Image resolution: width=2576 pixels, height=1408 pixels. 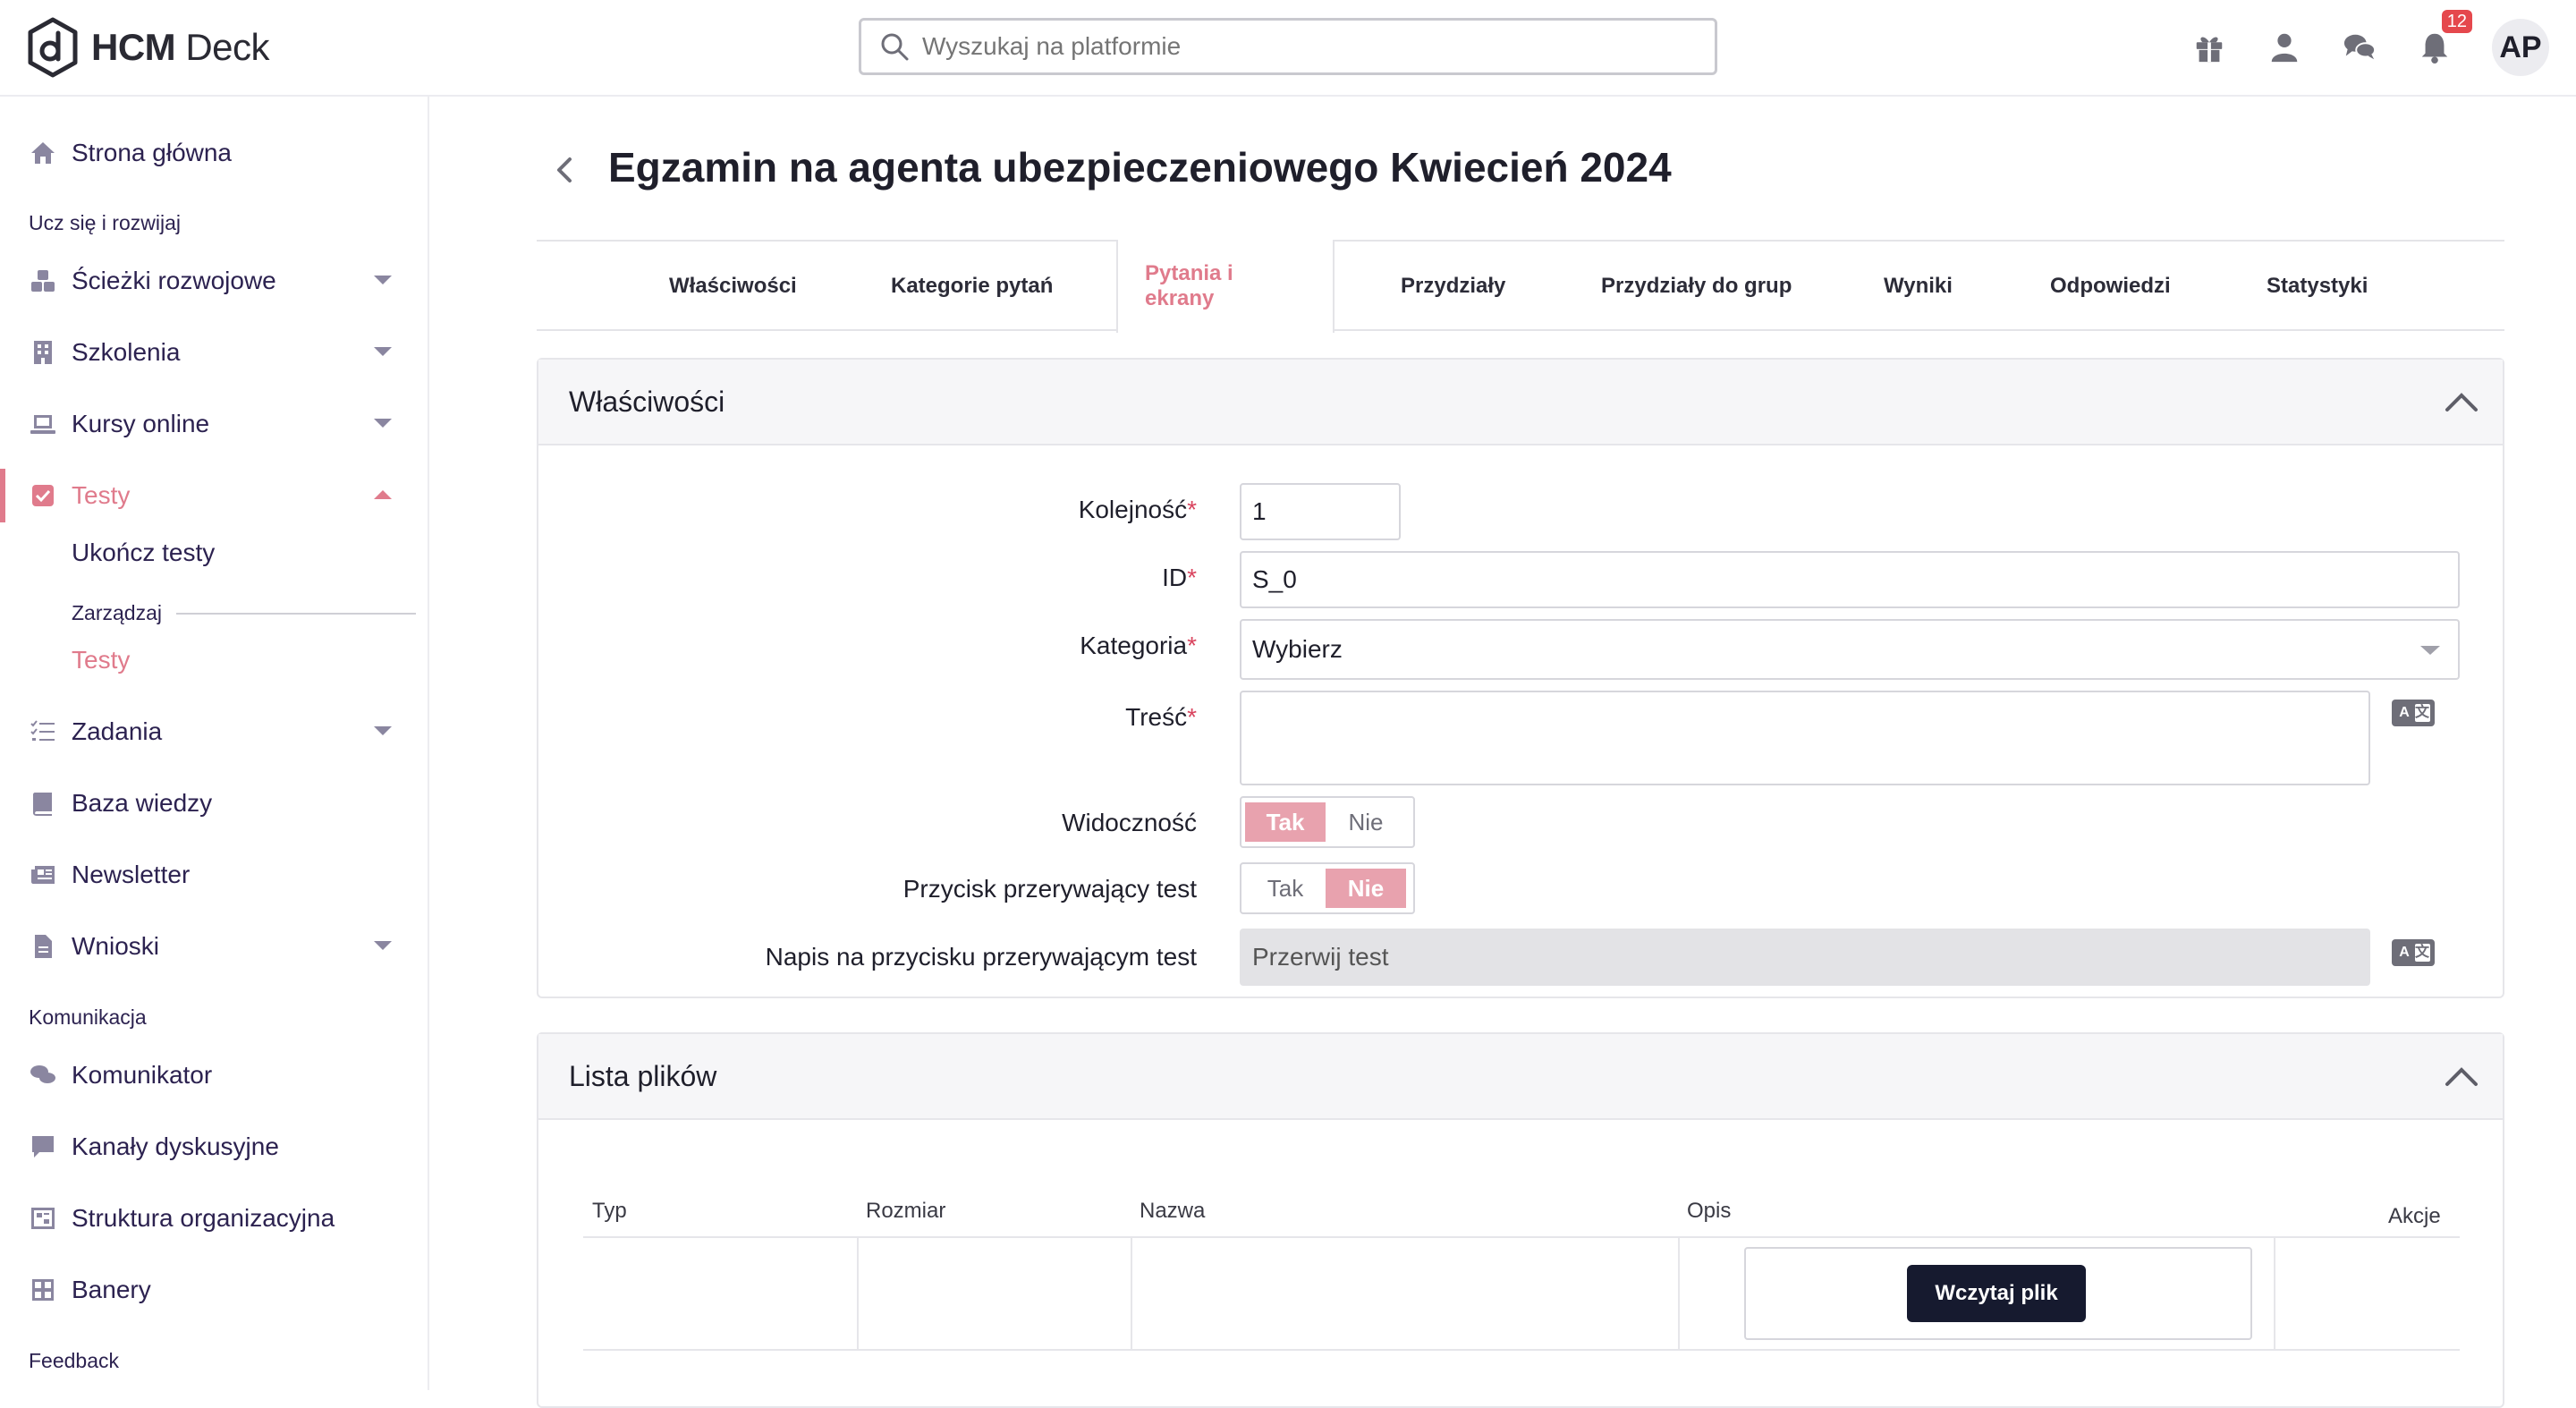 What do you see at coordinates (214, 732) in the screenshot?
I see `sidebar-item-tasks: Zadania` at bounding box center [214, 732].